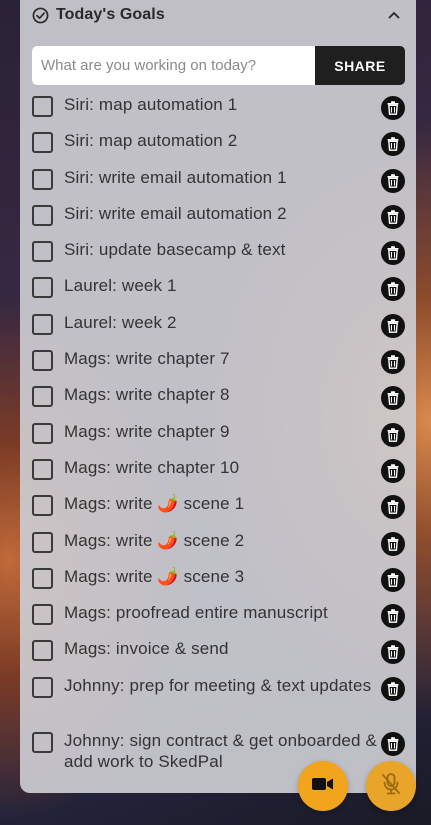  I want to click on share-button: SHARE, so click(360, 65).